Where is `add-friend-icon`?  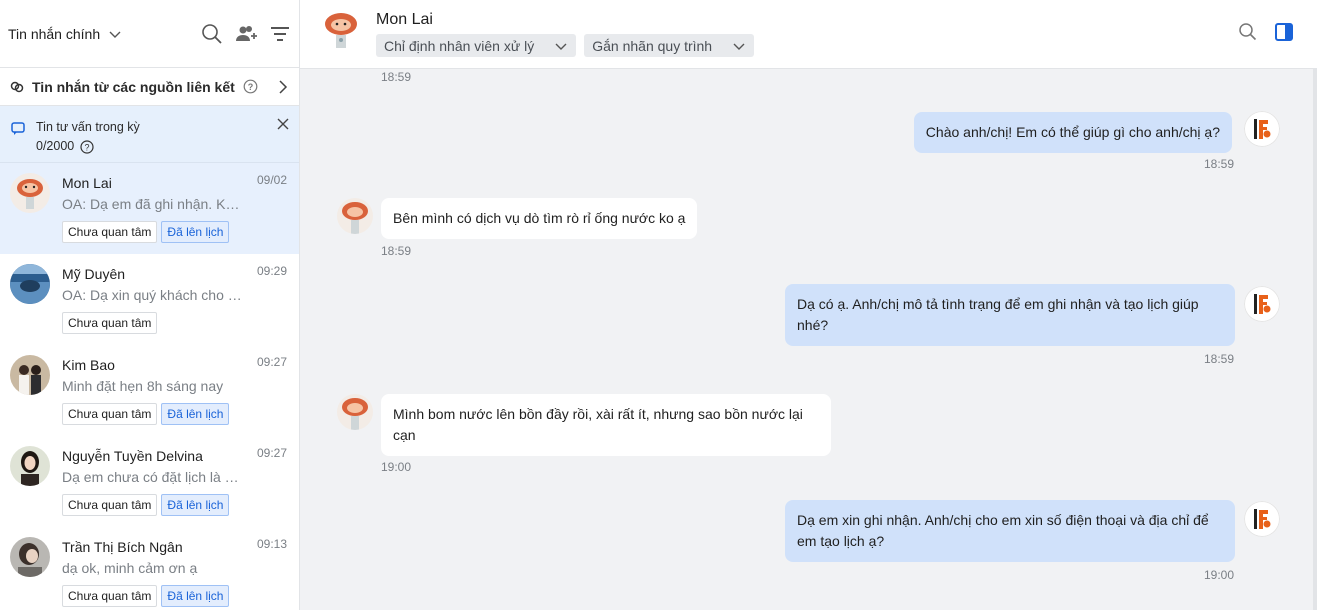 add-friend-icon is located at coordinates (246, 33).